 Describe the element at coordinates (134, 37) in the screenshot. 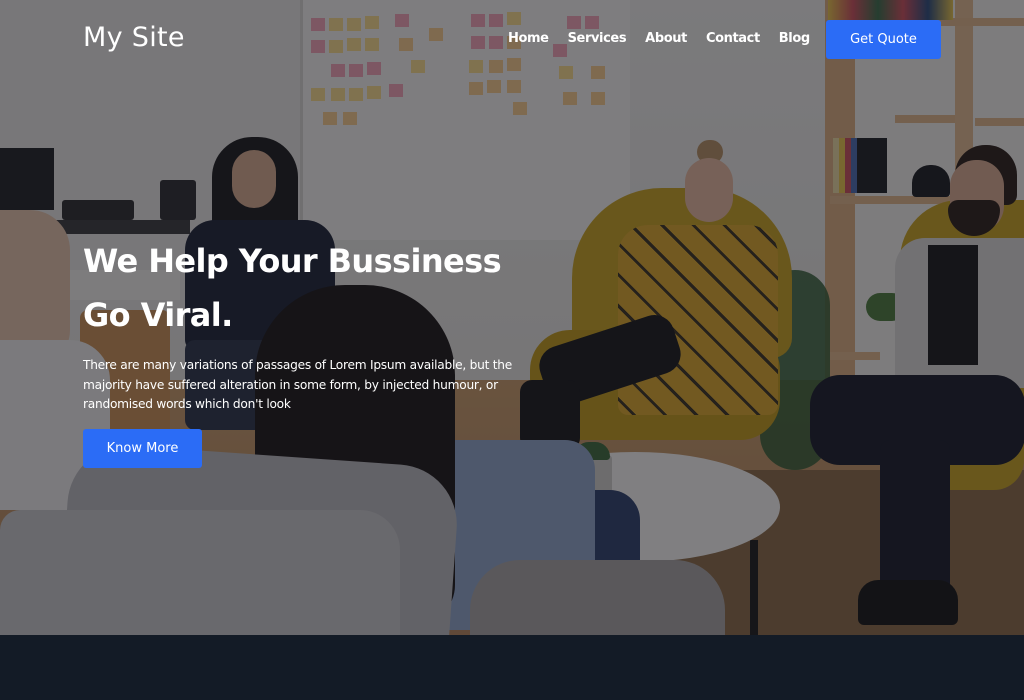

I see `site-logo: My Site` at that location.